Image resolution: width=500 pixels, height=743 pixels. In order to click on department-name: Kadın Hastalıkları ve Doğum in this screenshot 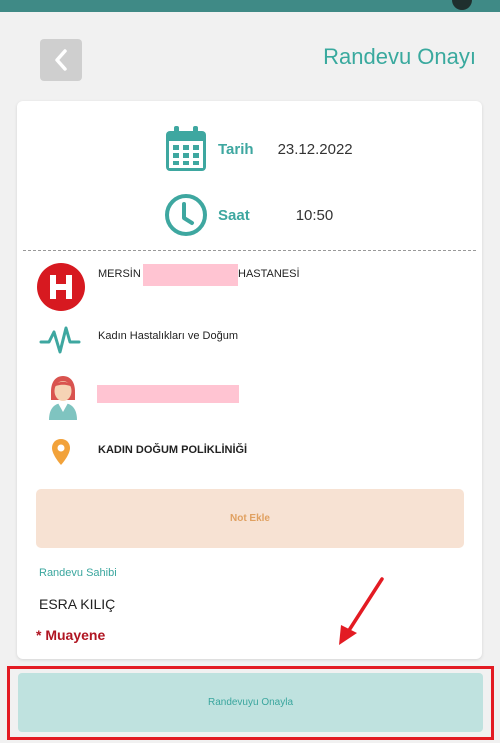, I will do `click(168, 336)`.